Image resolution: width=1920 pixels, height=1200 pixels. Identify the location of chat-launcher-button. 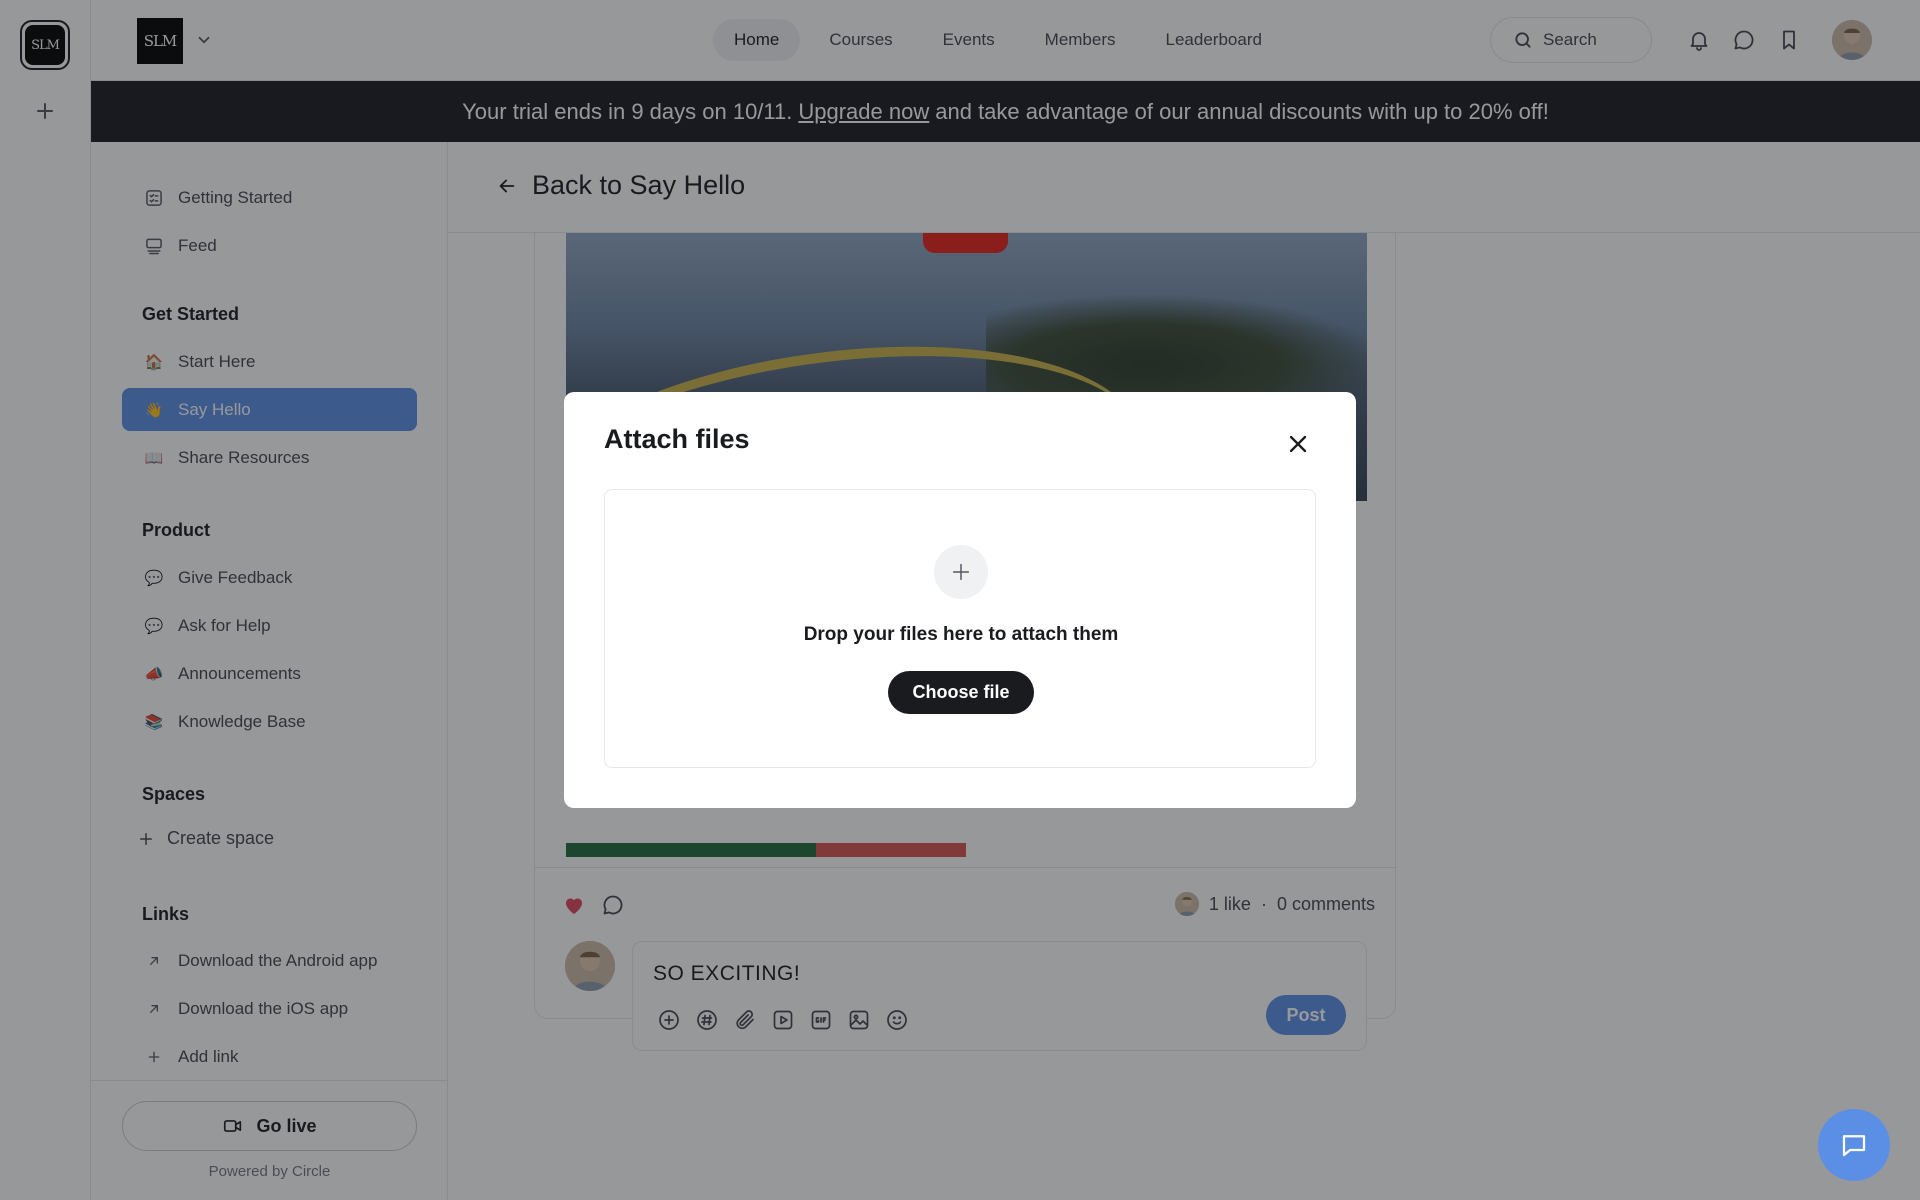
(1854, 1145).